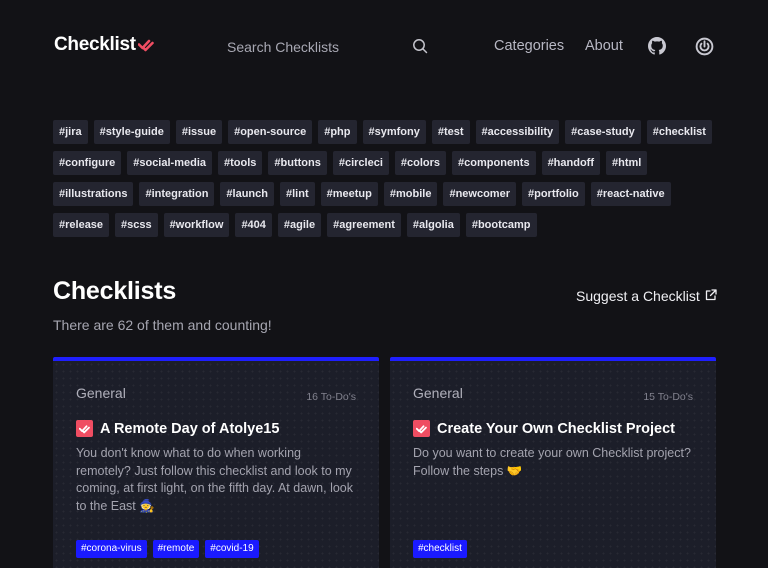 The width and height of the screenshot is (768, 568). I want to click on tag-link: #components, so click(494, 163).